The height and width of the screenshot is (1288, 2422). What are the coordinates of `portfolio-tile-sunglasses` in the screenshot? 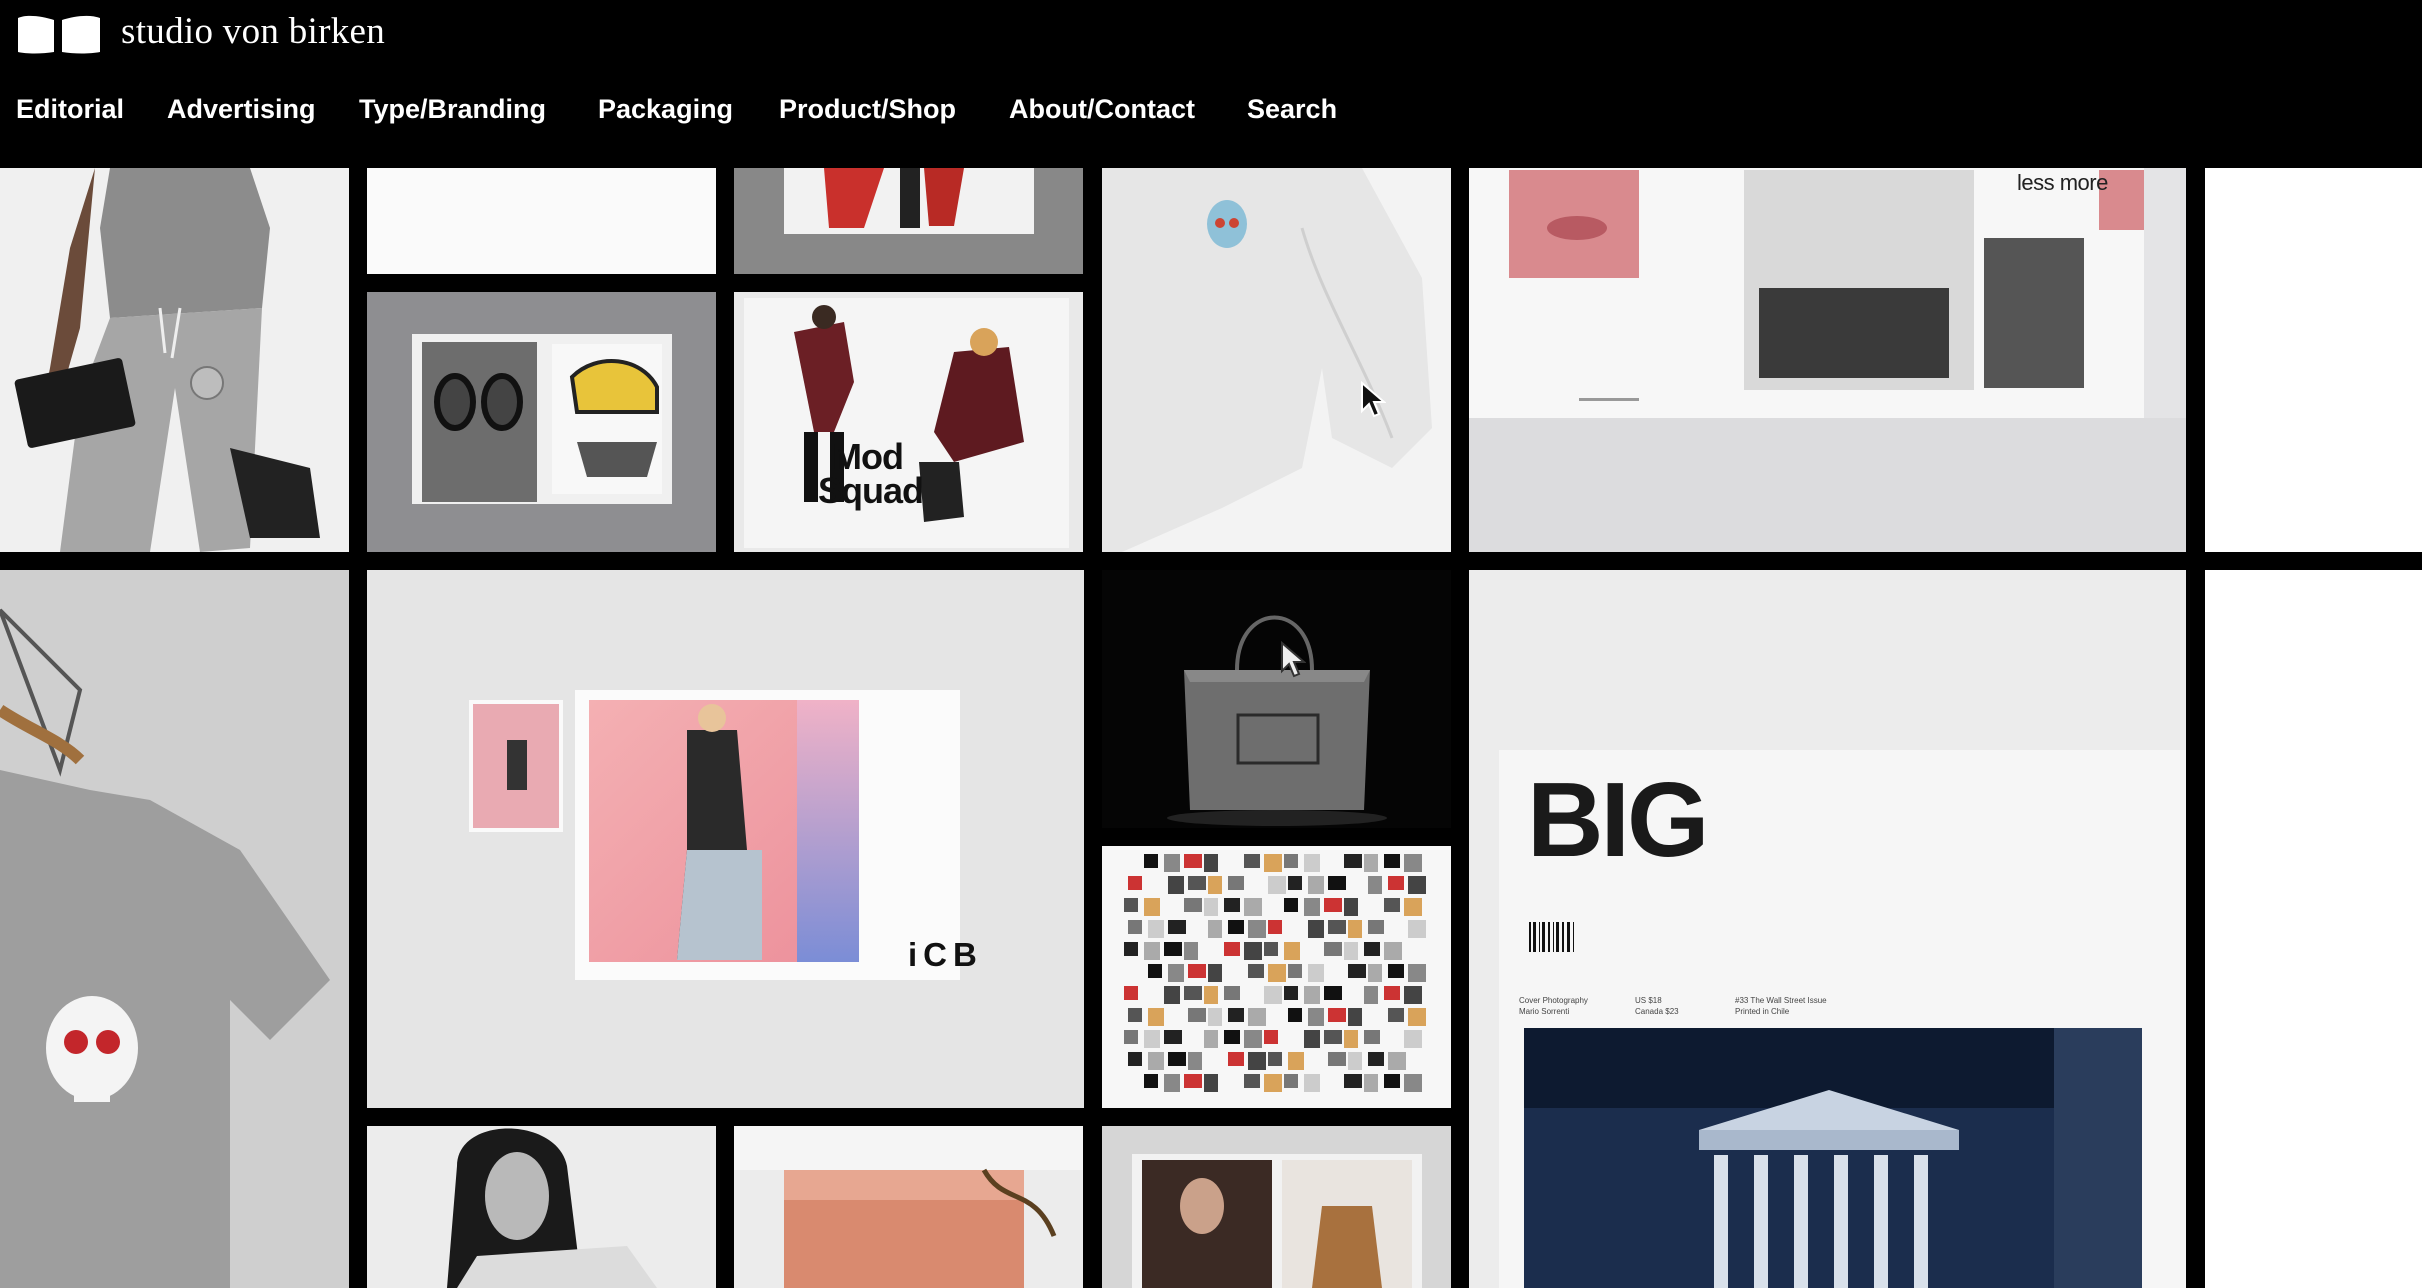 It's located at (541, 422).